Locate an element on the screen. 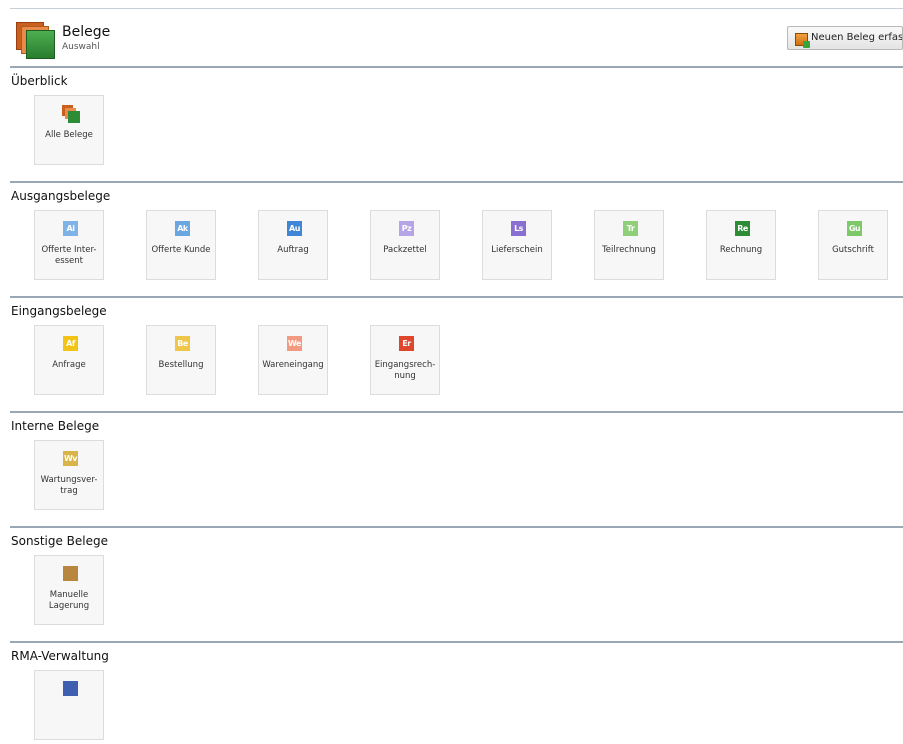 This screenshot has height=744, width=903. tile-lieferschein: Ls Lieferschein is located at coordinates (517, 245).